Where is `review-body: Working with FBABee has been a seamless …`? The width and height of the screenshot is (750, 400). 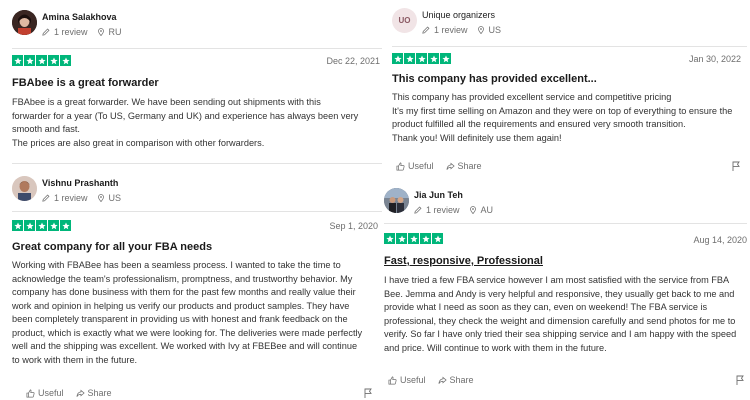 review-body: Working with FBABee has been a seamless … is located at coordinates (187, 312).